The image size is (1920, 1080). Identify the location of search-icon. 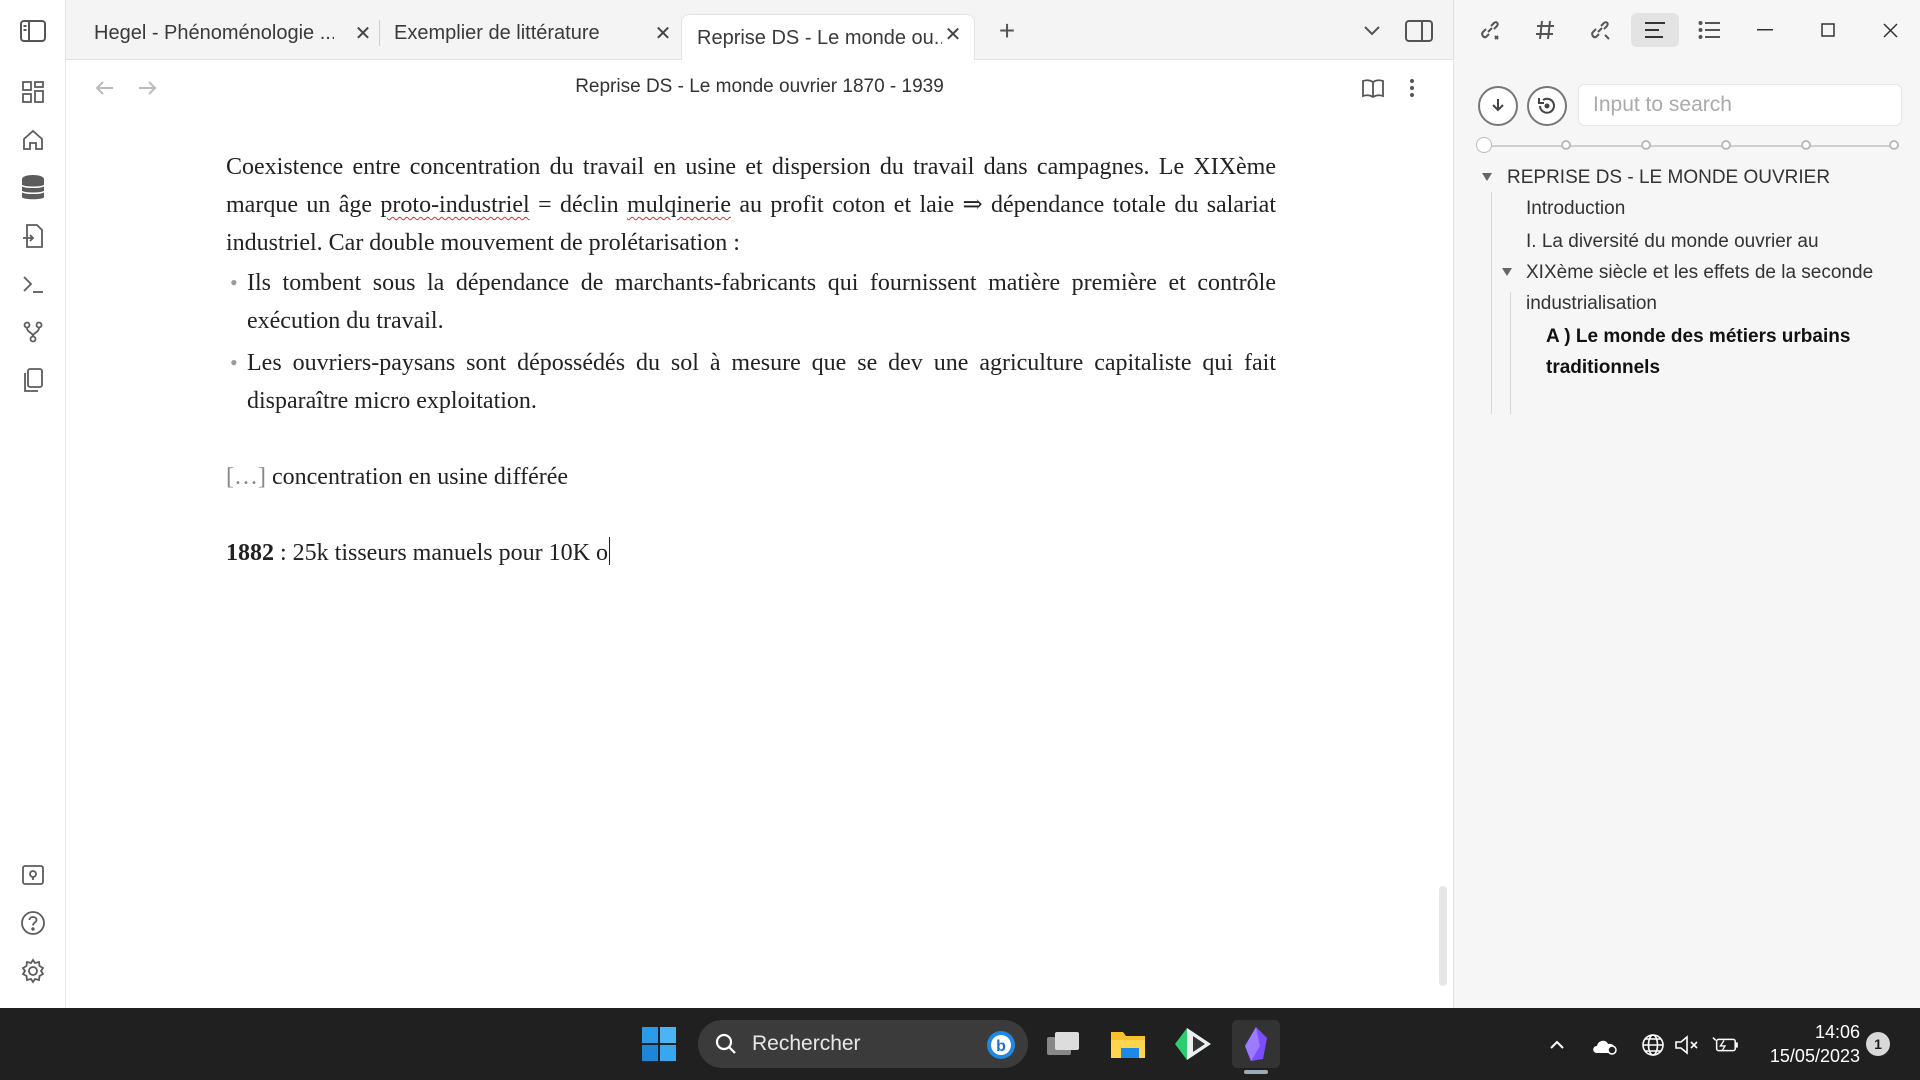
(726, 1044).